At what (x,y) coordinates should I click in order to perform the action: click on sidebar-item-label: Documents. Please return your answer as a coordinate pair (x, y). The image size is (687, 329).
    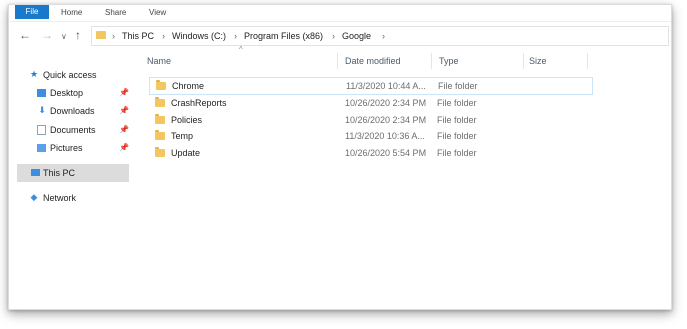
    Looking at the image, I should click on (73, 130).